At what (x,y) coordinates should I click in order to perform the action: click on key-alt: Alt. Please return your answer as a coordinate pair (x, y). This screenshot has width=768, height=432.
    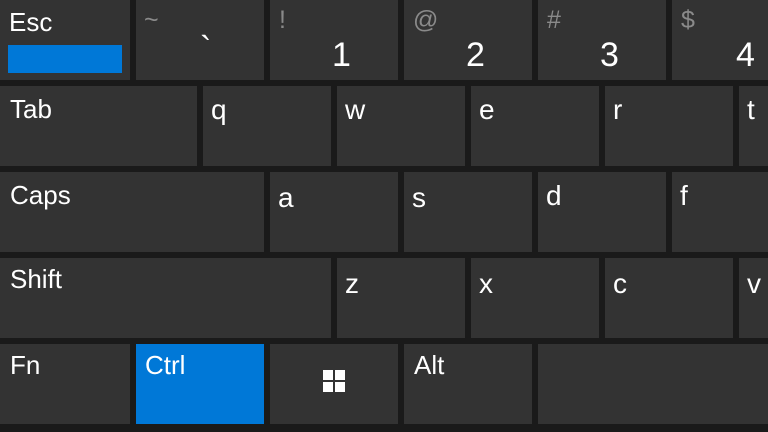
    Looking at the image, I should click on (468, 384).